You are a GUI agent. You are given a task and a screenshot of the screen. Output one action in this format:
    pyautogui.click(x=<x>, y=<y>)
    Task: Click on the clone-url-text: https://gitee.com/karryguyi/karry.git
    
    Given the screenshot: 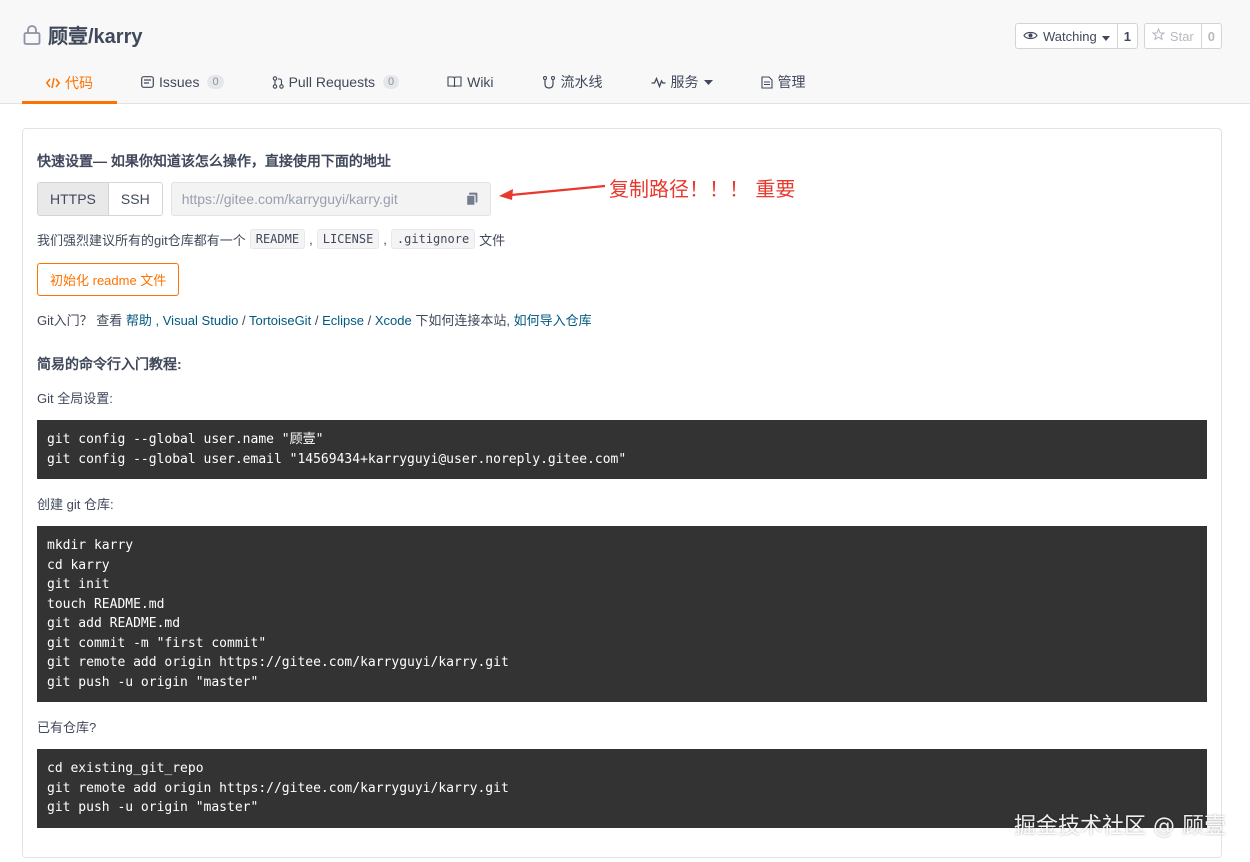 What is the action you would take?
    pyautogui.click(x=289, y=199)
    